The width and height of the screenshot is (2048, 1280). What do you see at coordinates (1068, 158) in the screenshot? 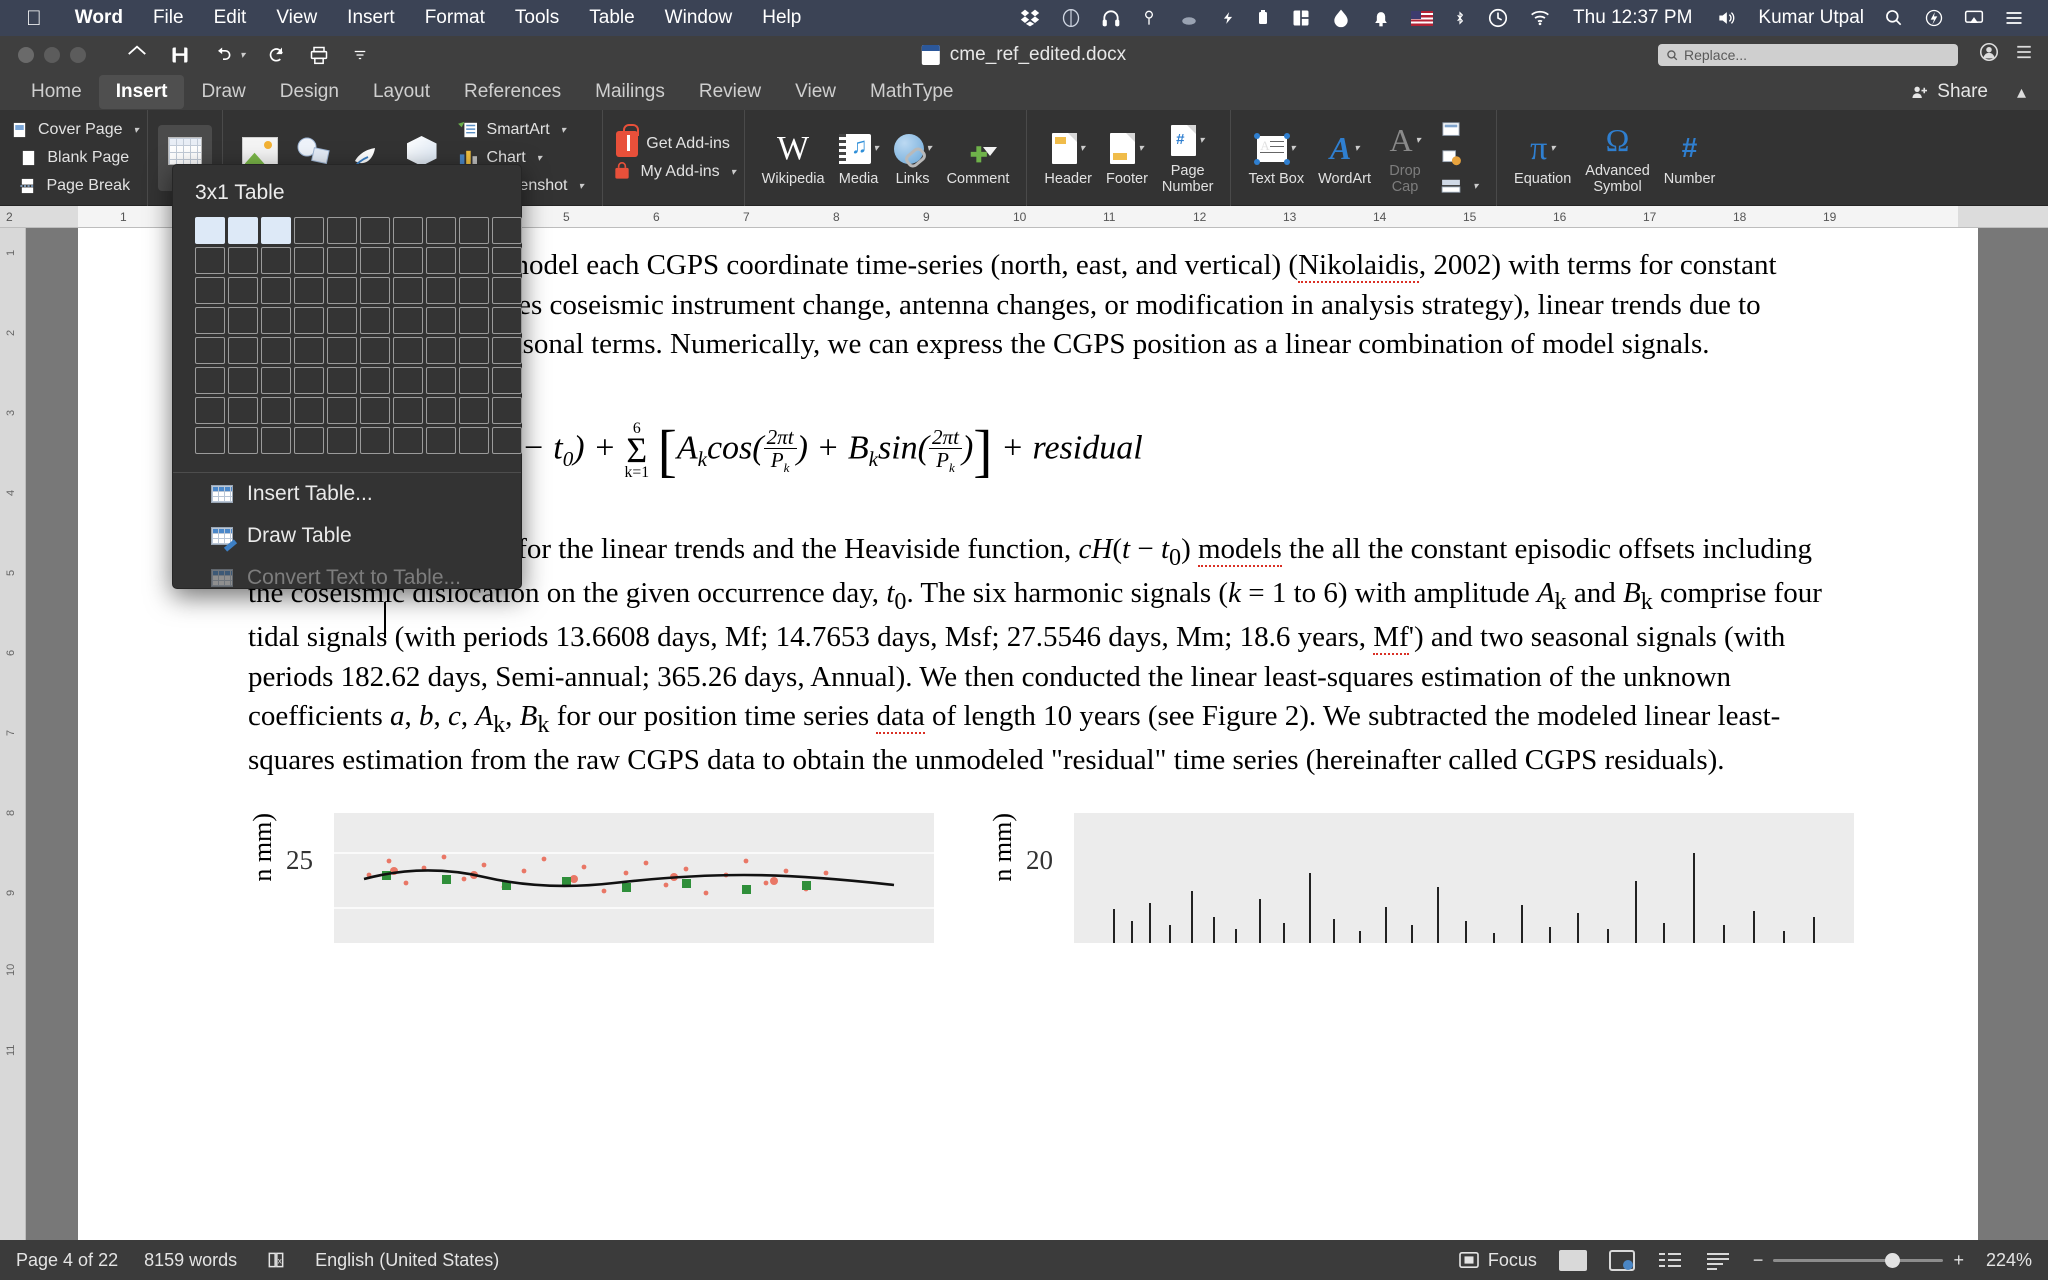
I see `header-button: ▾ Header` at bounding box center [1068, 158].